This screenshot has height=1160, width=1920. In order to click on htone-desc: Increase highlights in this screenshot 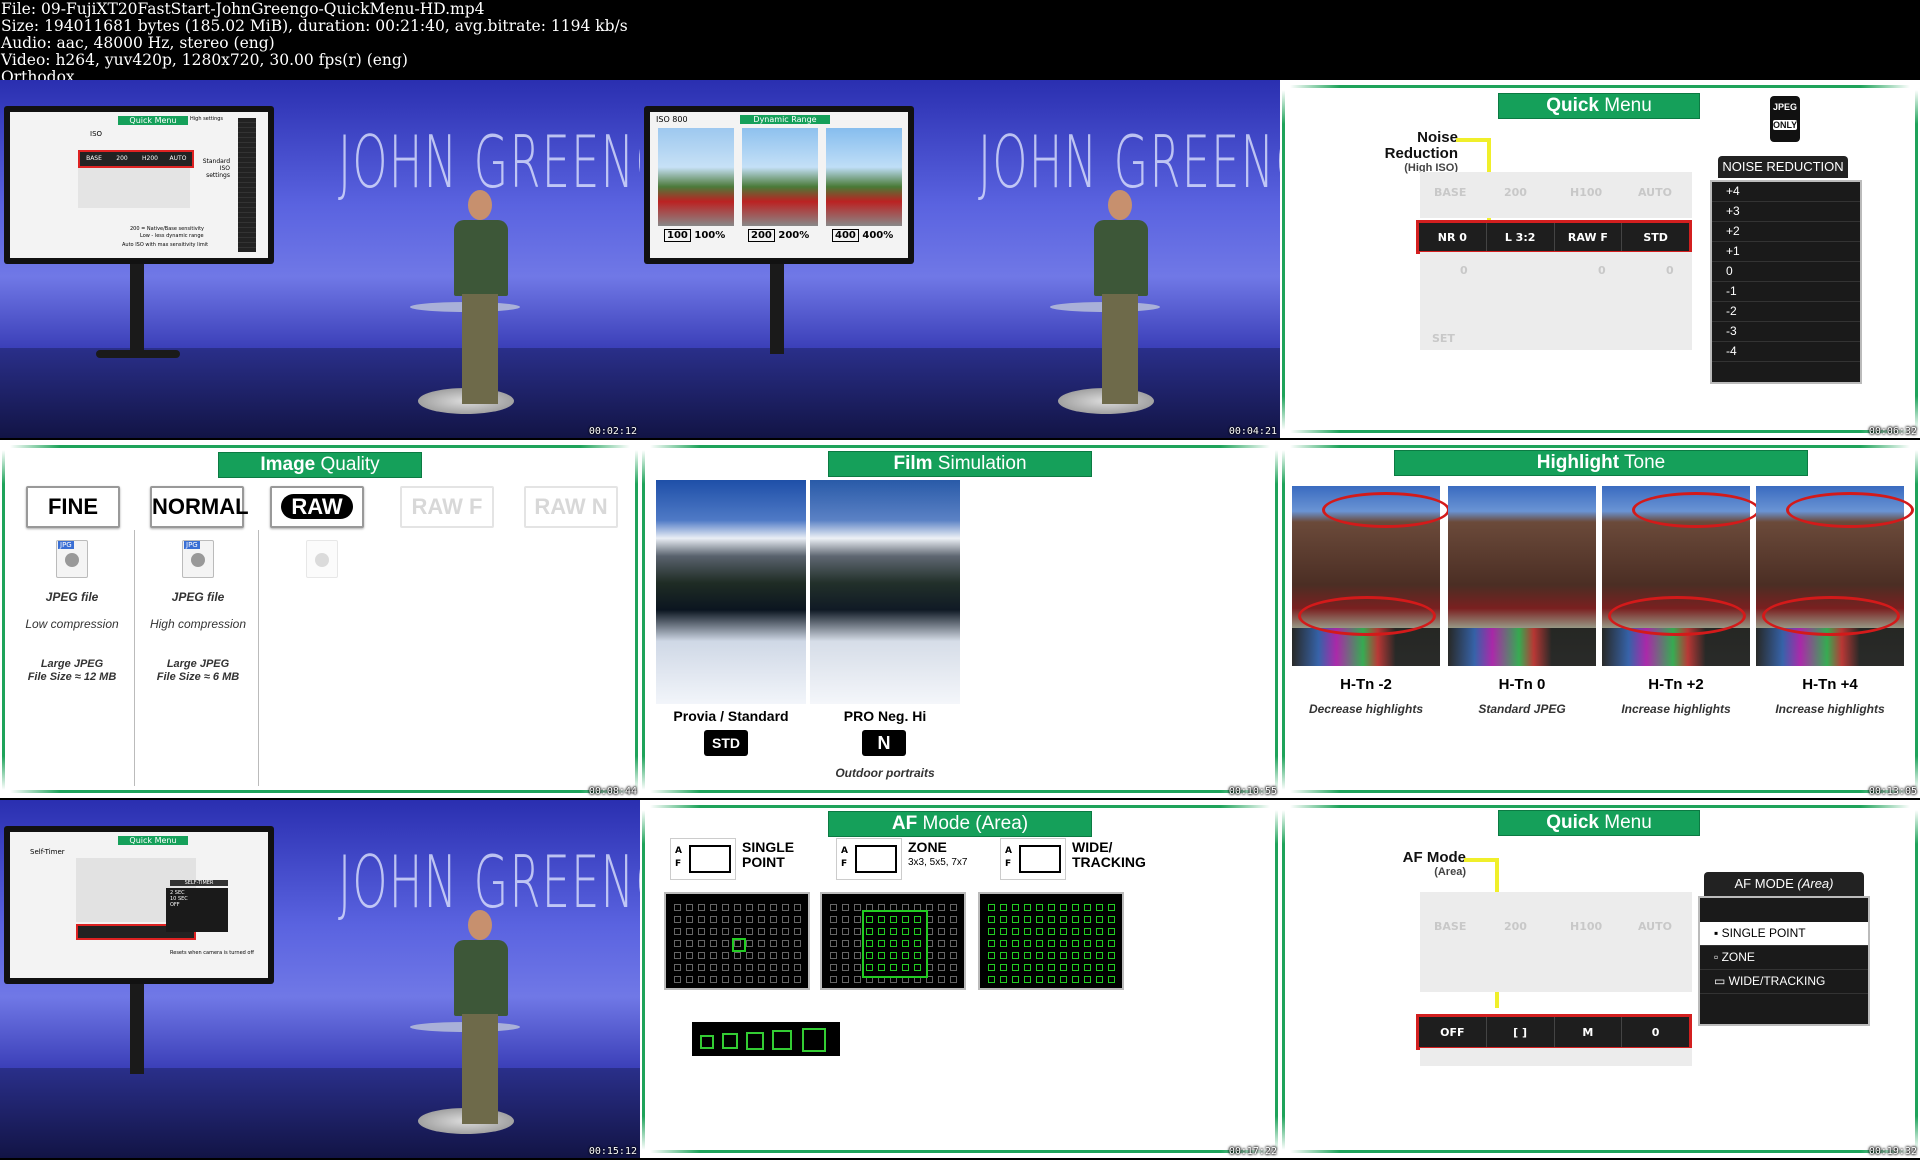, I will do `click(1676, 709)`.